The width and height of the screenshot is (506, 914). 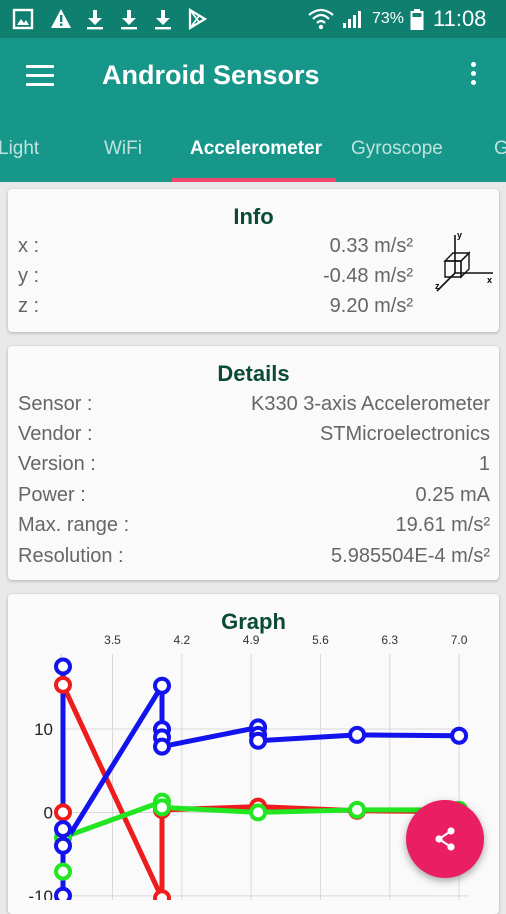 What do you see at coordinates (371, 246) in the screenshot?
I see `info-x-value: 0.33 m/s²` at bounding box center [371, 246].